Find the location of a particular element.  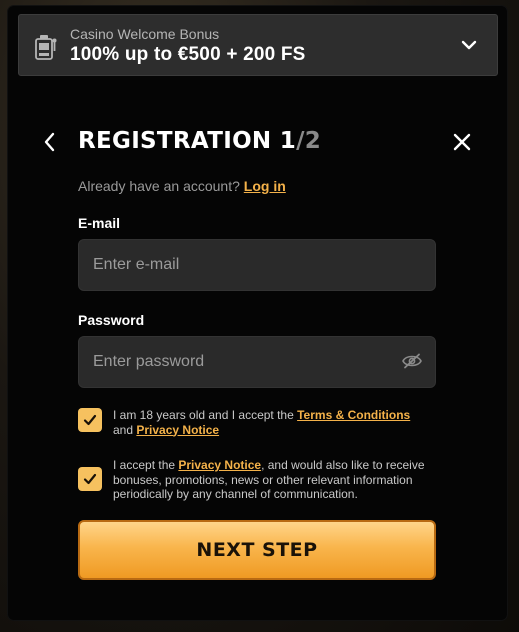

bonus-title: 100% up to €500 + 200 FS is located at coordinates (188, 54).